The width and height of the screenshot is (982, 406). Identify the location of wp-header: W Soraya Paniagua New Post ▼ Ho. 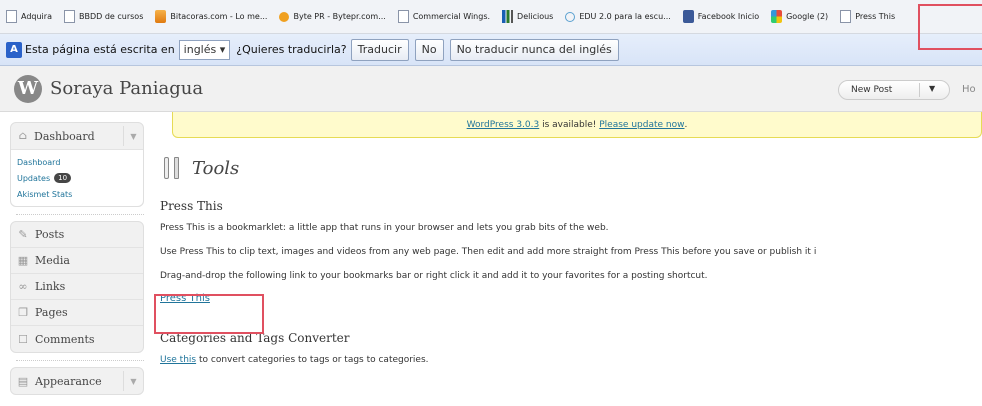
(491, 89).